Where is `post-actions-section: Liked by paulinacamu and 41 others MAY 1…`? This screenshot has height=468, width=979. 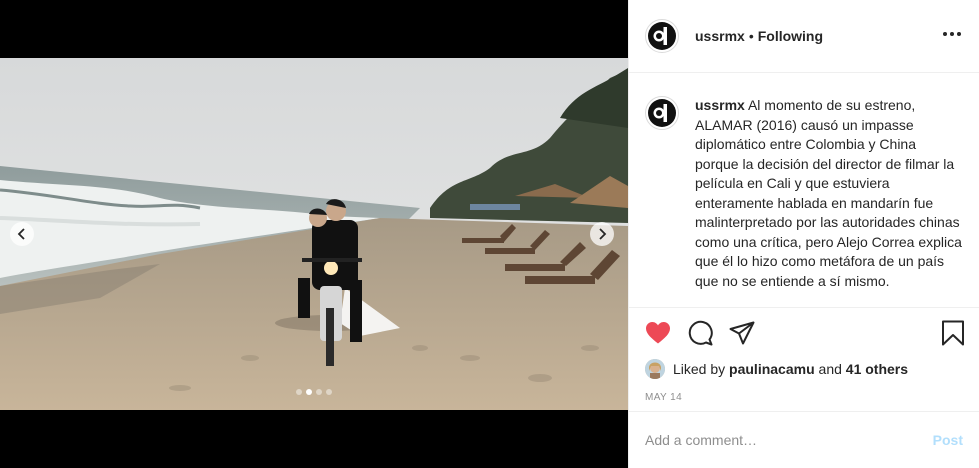 post-actions-section: Liked by paulinacamu and 41 others MAY 1… is located at coordinates (804, 355).